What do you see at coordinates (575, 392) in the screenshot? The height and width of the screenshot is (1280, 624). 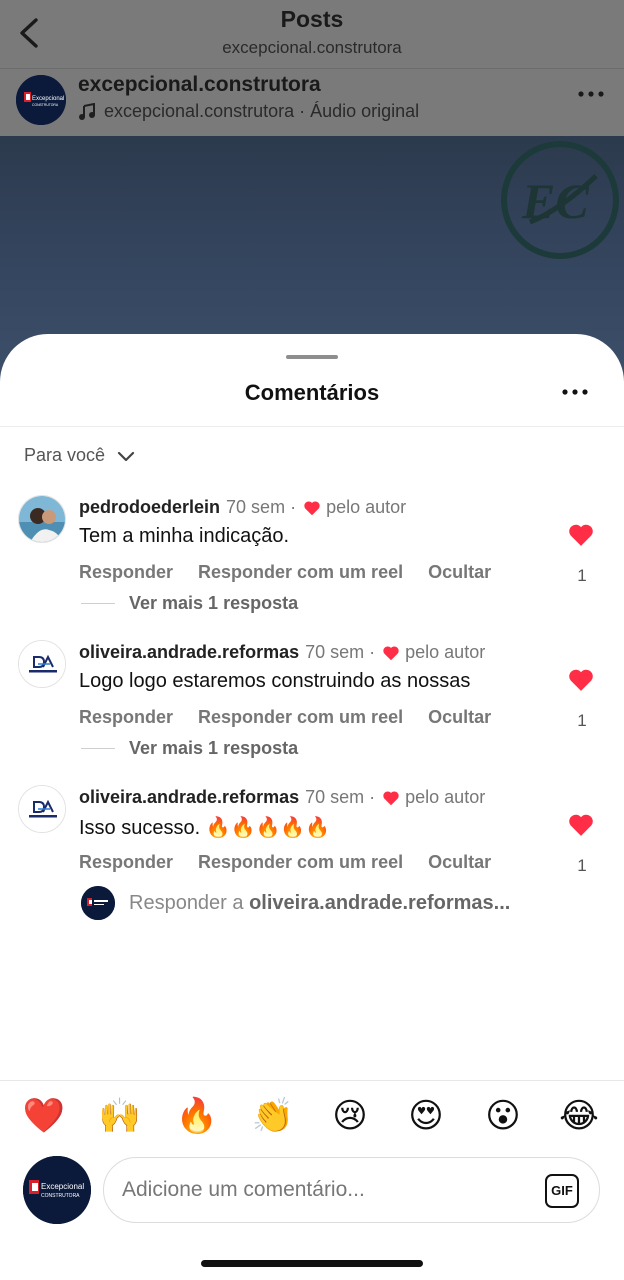 I see `sheet-more-icon` at bounding box center [575, 392].